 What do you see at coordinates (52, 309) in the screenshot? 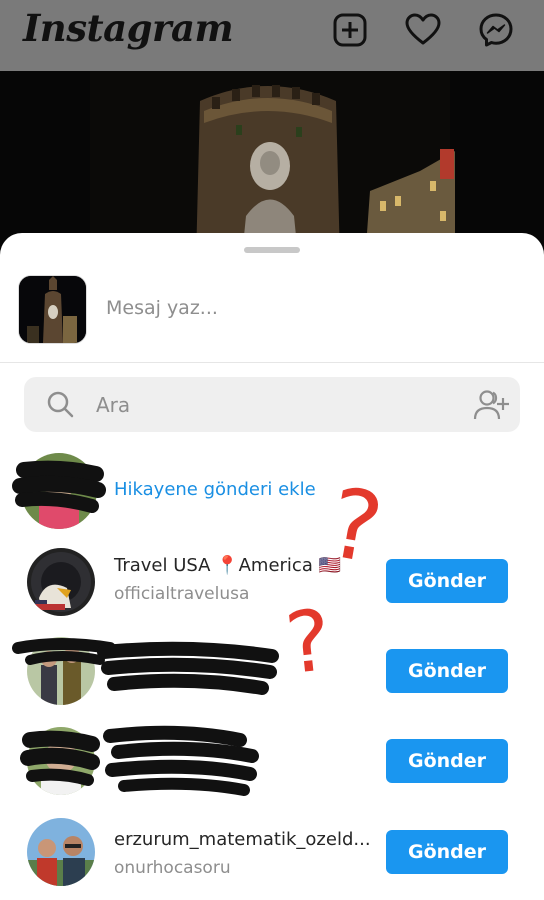
I see `post-thumbnail` at bounding box center [52, 309].